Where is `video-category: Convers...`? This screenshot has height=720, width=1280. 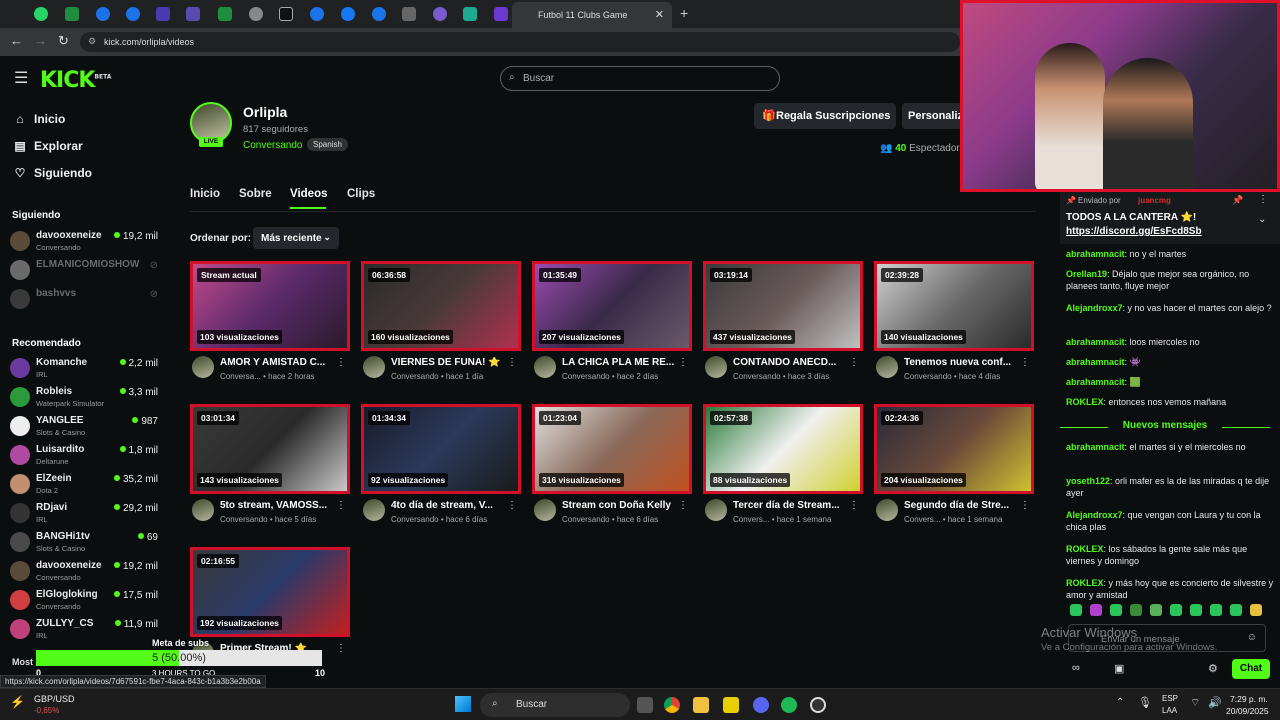 video-category: Convers... is located at coordinates (922, 519).